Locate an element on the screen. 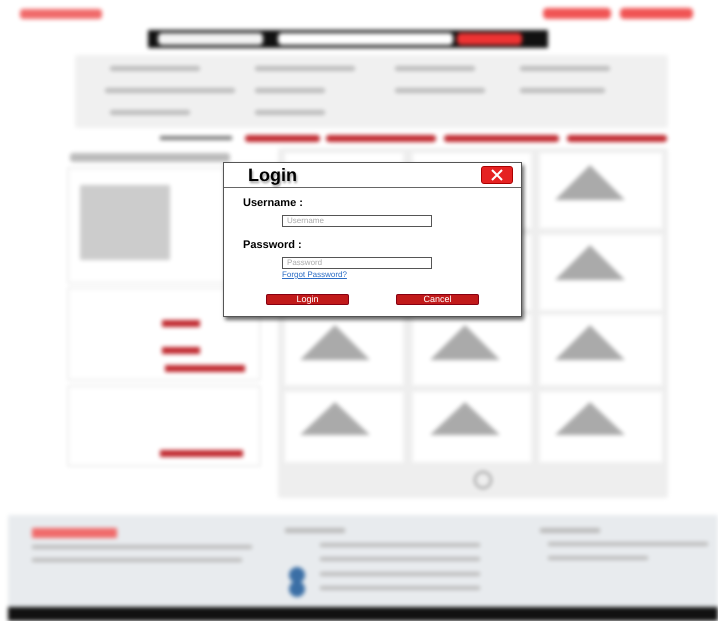  dialog-title: Login is located at coordinates (272, 175).